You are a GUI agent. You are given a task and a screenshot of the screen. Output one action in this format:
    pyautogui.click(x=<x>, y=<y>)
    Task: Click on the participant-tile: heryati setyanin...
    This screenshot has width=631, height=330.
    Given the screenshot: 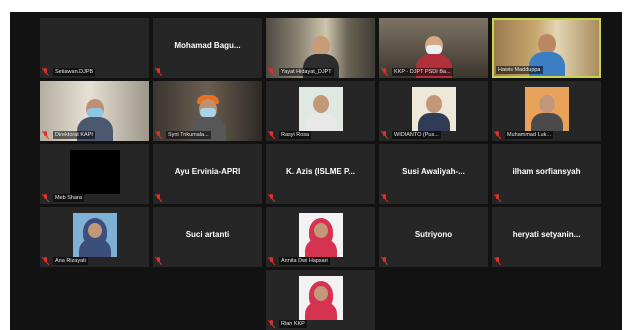 What is the action you would take?
    pyautogui.click(x=546, y=237)
    